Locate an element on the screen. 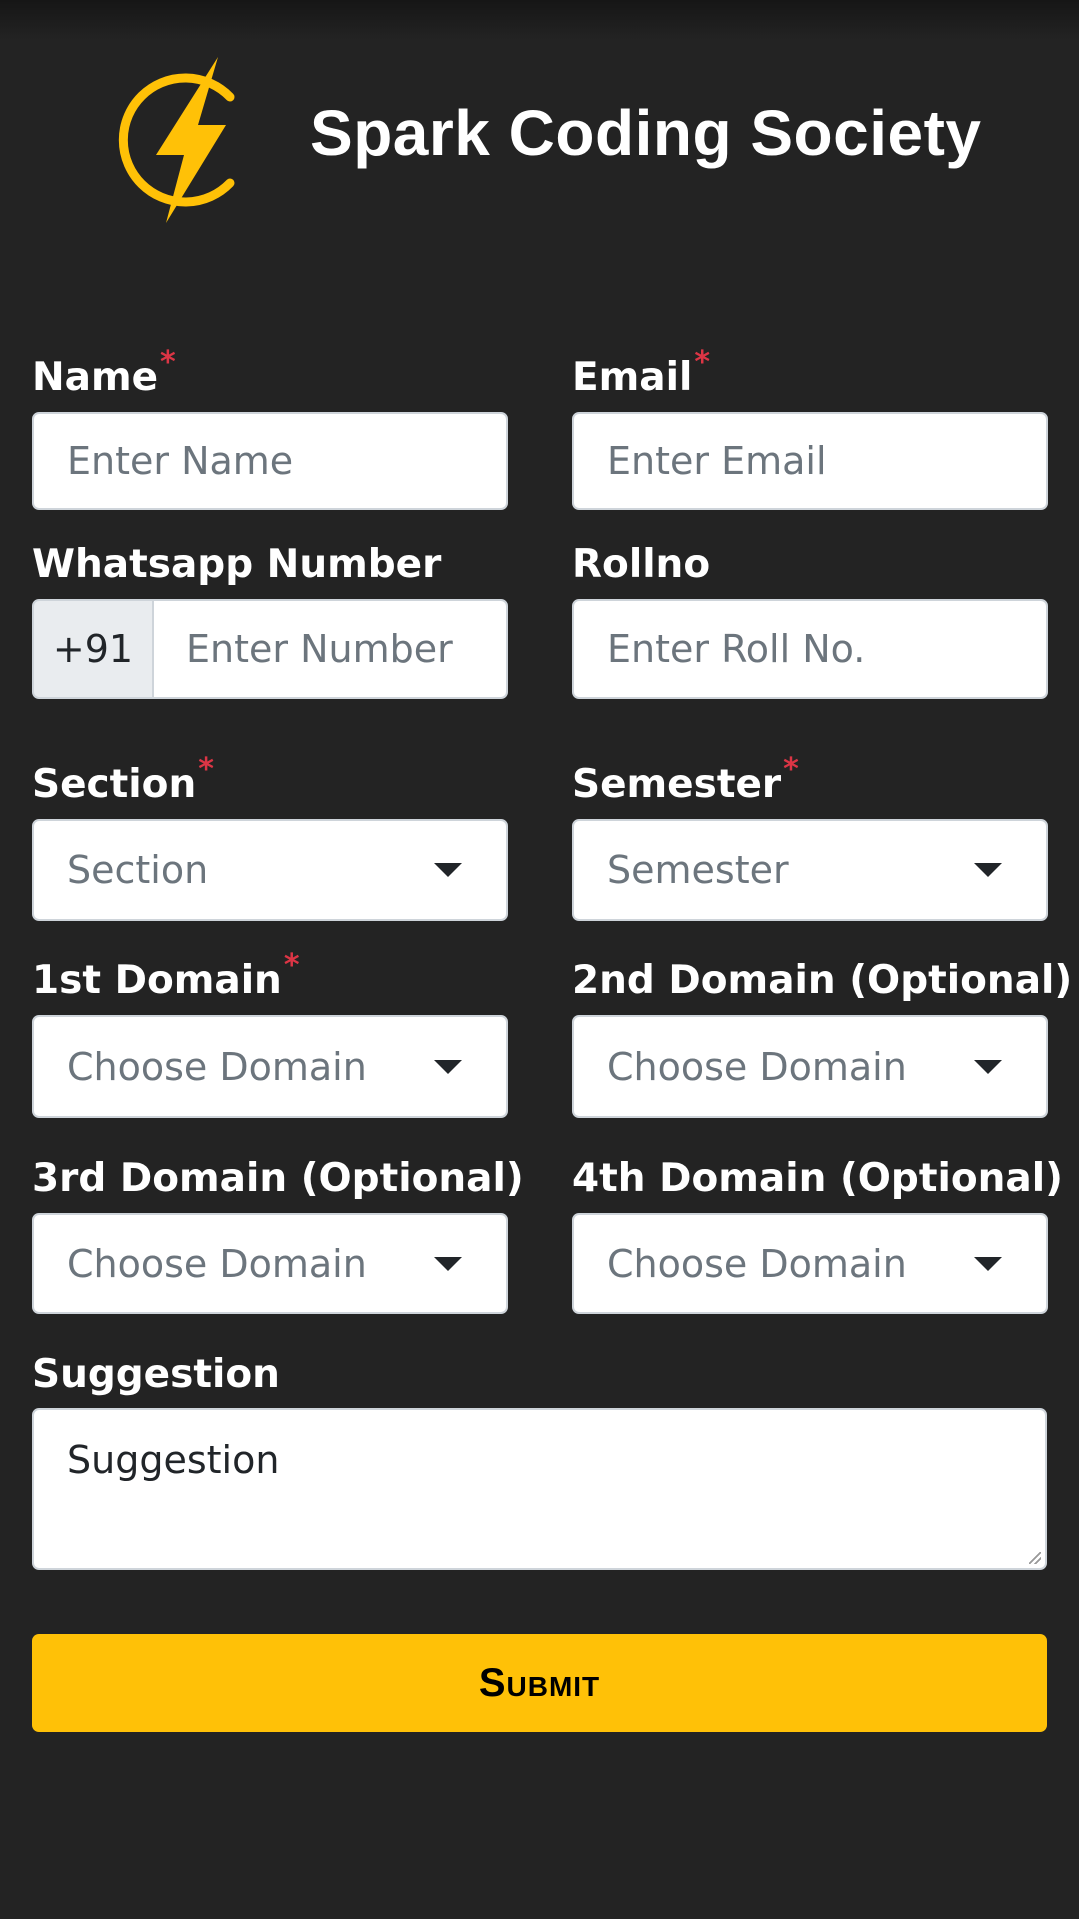  email-field is located at coordinates (810, 461).